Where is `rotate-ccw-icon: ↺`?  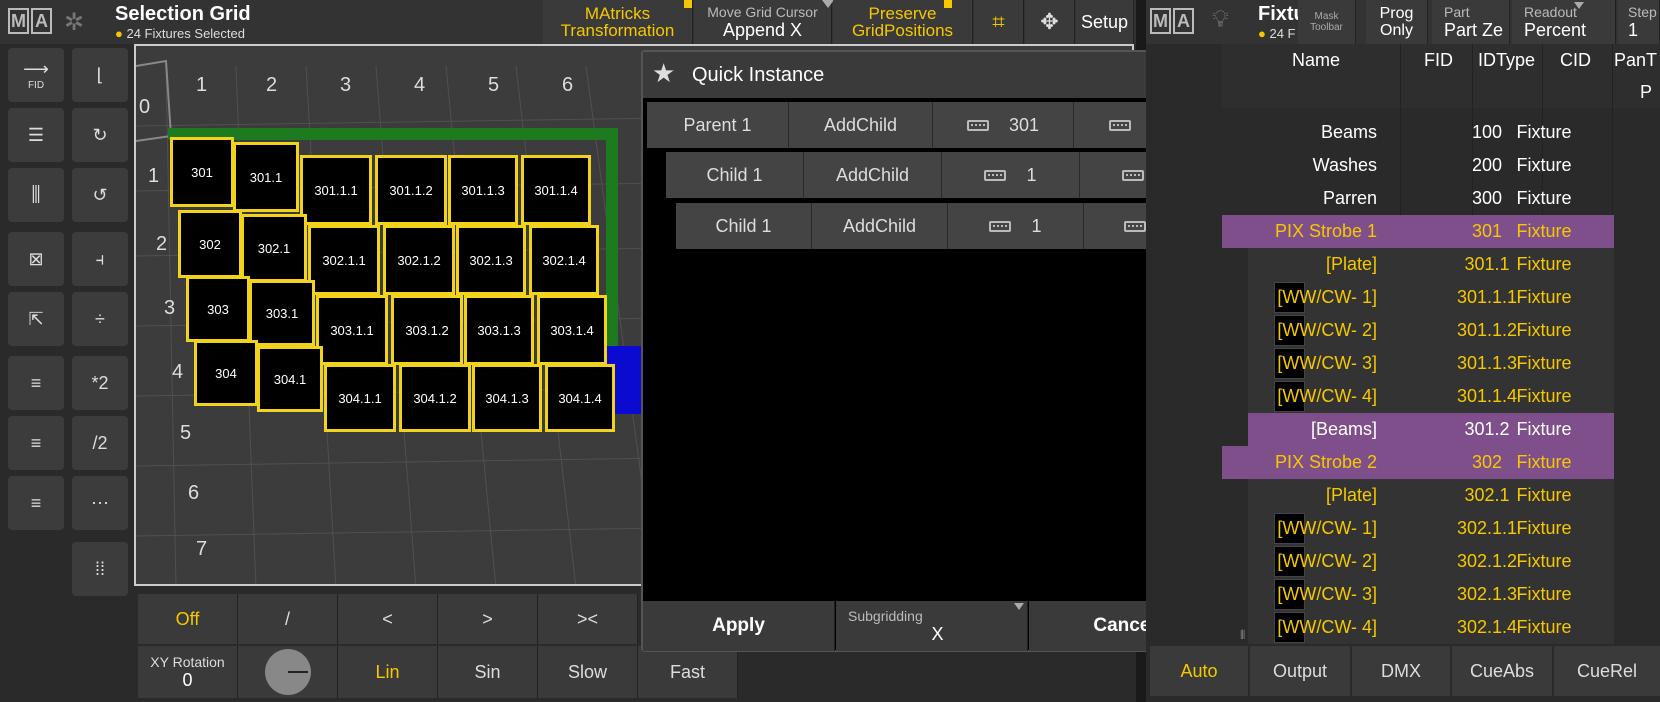
rotate-ccw-icon: ↺ is located at coordinates (100, 195).